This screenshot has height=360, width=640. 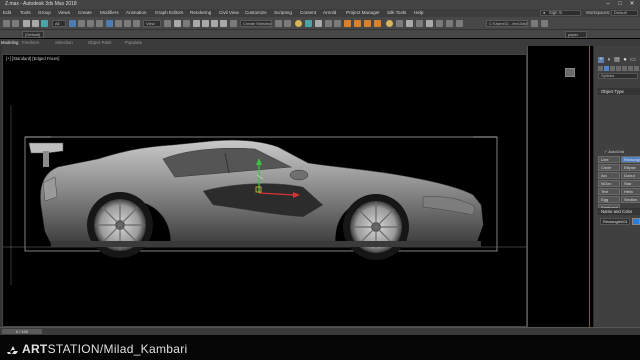 What do you see at coordinates (449, 23) in the screenshot?
I see `extra-tool-6-icon` at bounding box center [449, 23].